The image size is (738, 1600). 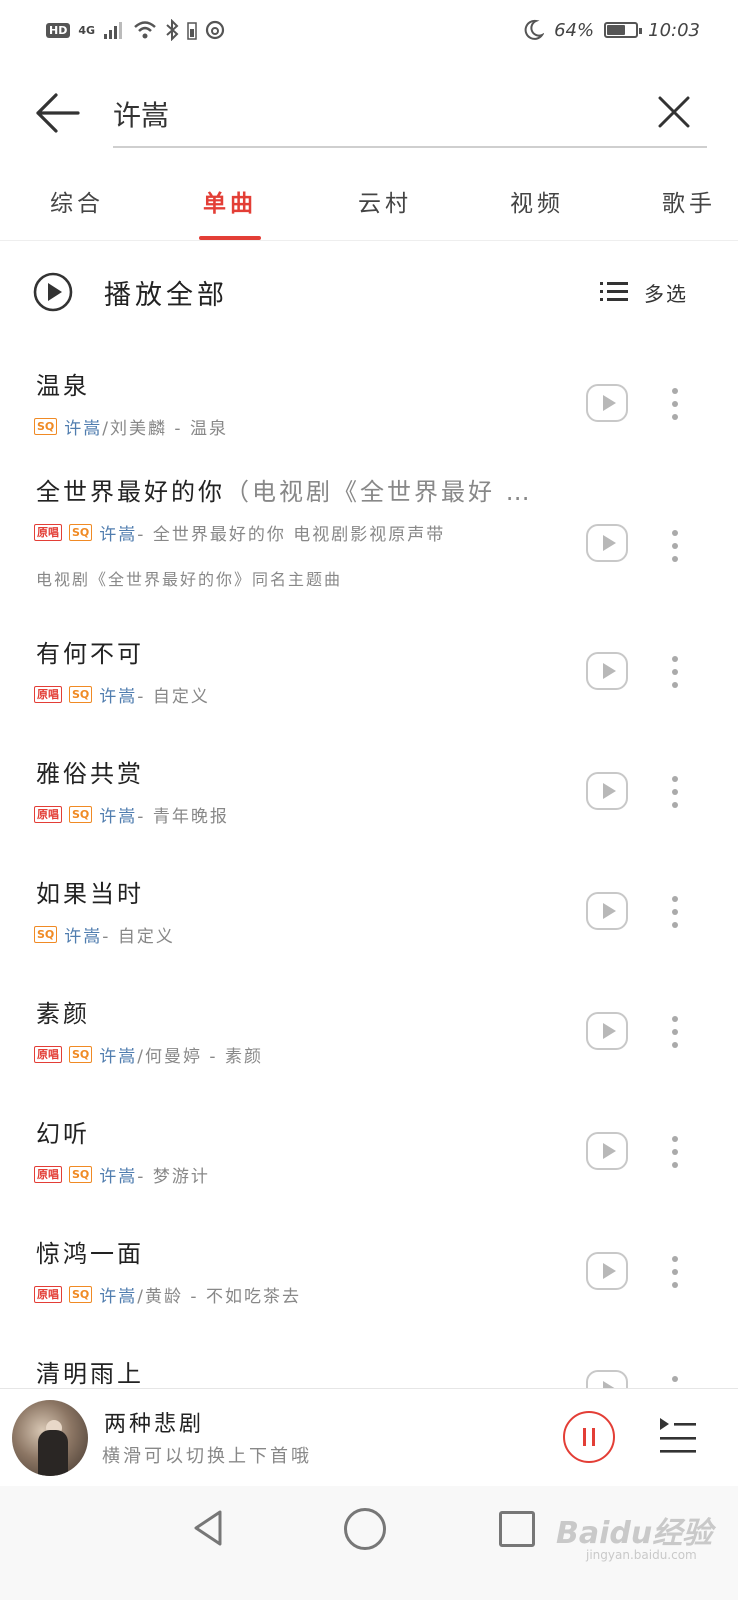 I want to click on close-icon, so click(x=674, y=112).